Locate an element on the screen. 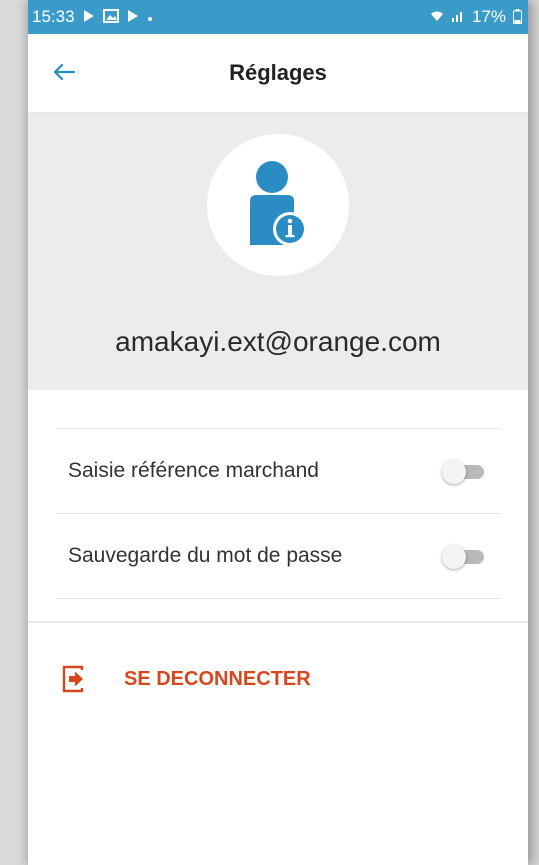  section-divider is located at coordinates (278, 622).